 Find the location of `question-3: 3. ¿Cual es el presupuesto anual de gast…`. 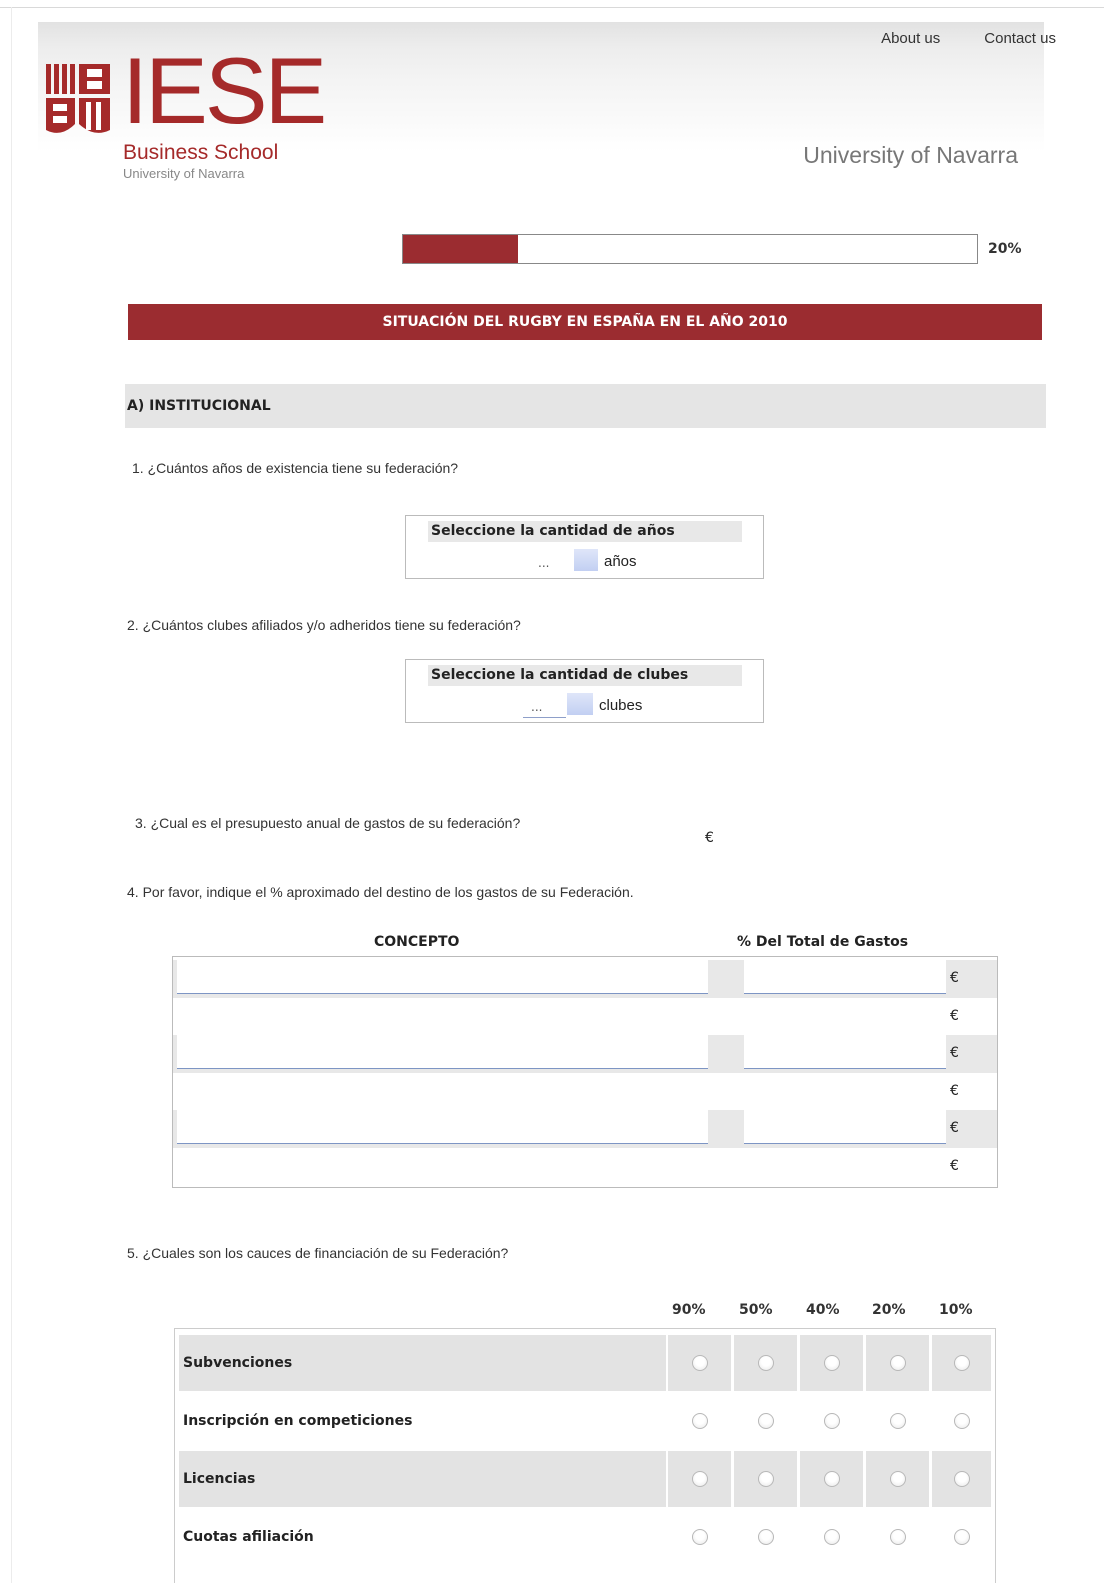

question-3: 3. ¿Cual es el presupuesto anual de gast… is located at coordinates (328, 823).